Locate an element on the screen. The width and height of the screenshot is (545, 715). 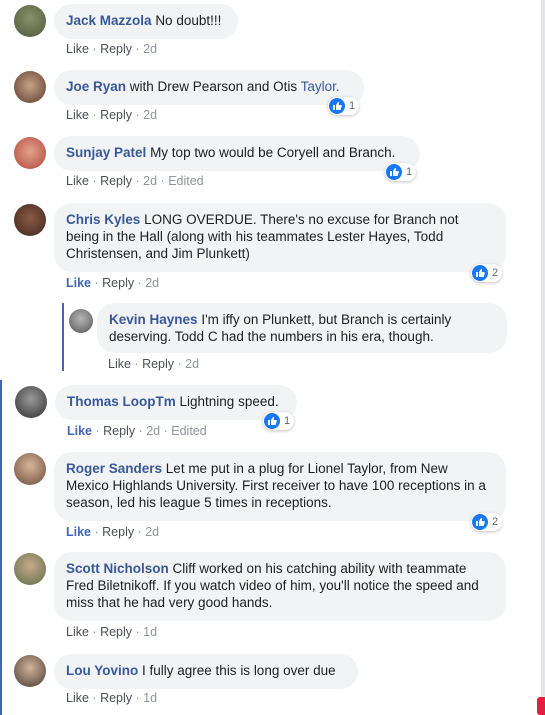
comment-text: Lightning speed. is located at coordinates (229, 401).